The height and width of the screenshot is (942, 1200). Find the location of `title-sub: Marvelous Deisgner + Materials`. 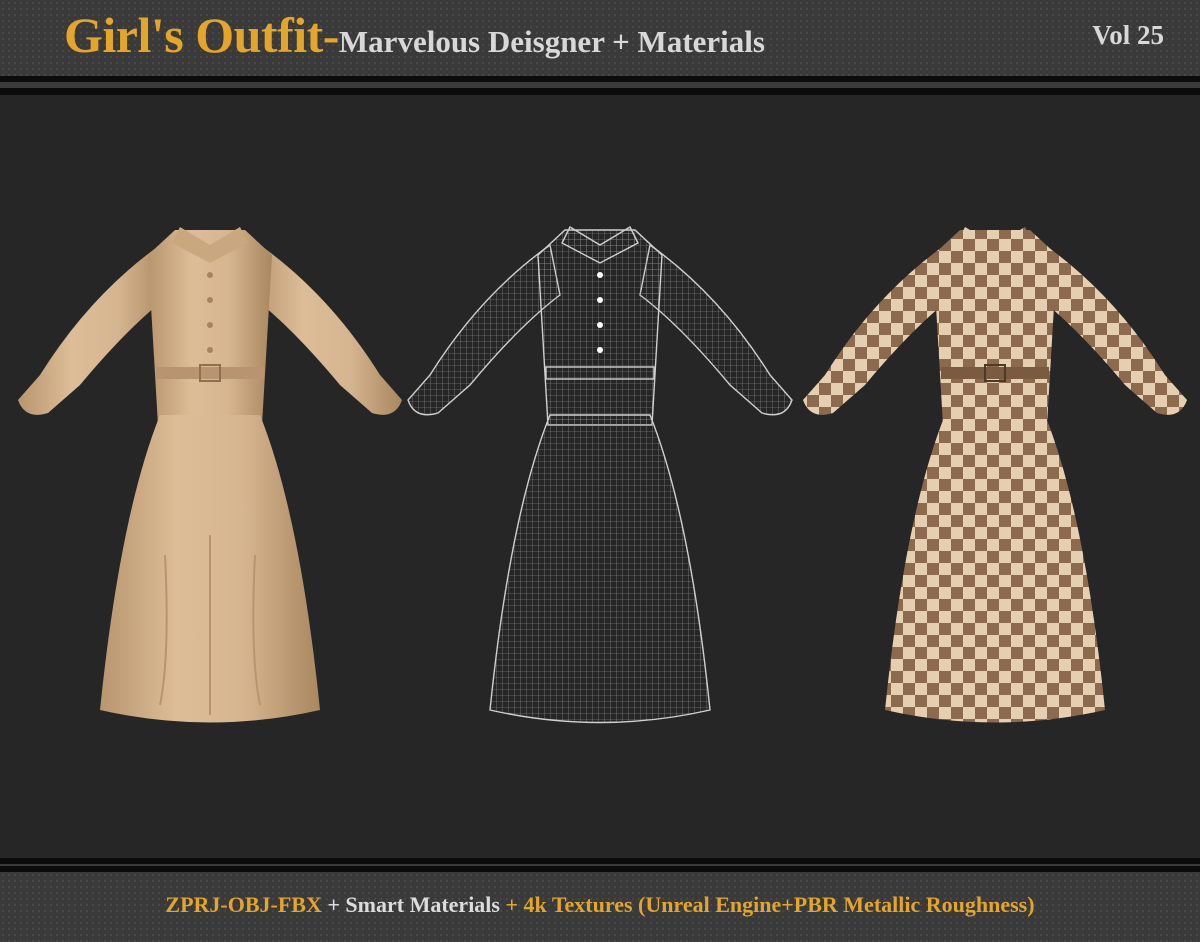

title-sub: Marvelous Deisgner + Materials is located at coordinates (551, 41).